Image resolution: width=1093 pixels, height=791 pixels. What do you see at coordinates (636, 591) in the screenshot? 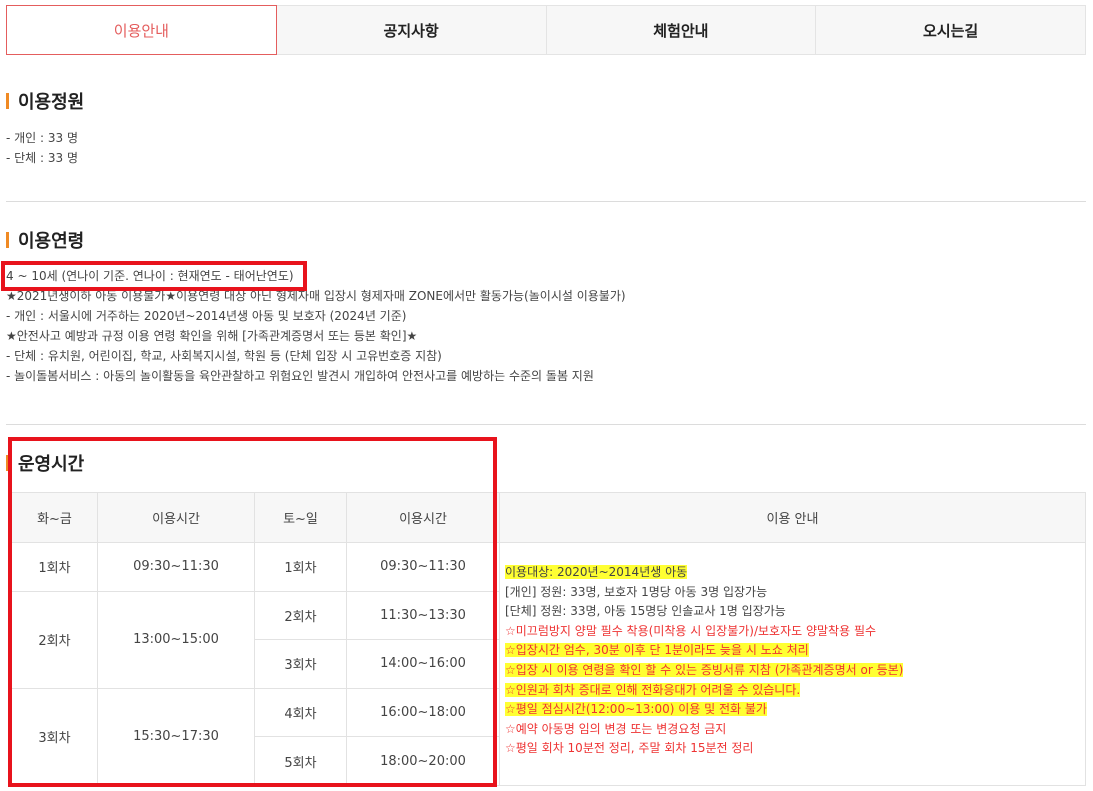
I see `info-line: [개인] 정원: 33명, 보호자 1명당 아동 3명 입장가능` at bounding box center [636, 591].